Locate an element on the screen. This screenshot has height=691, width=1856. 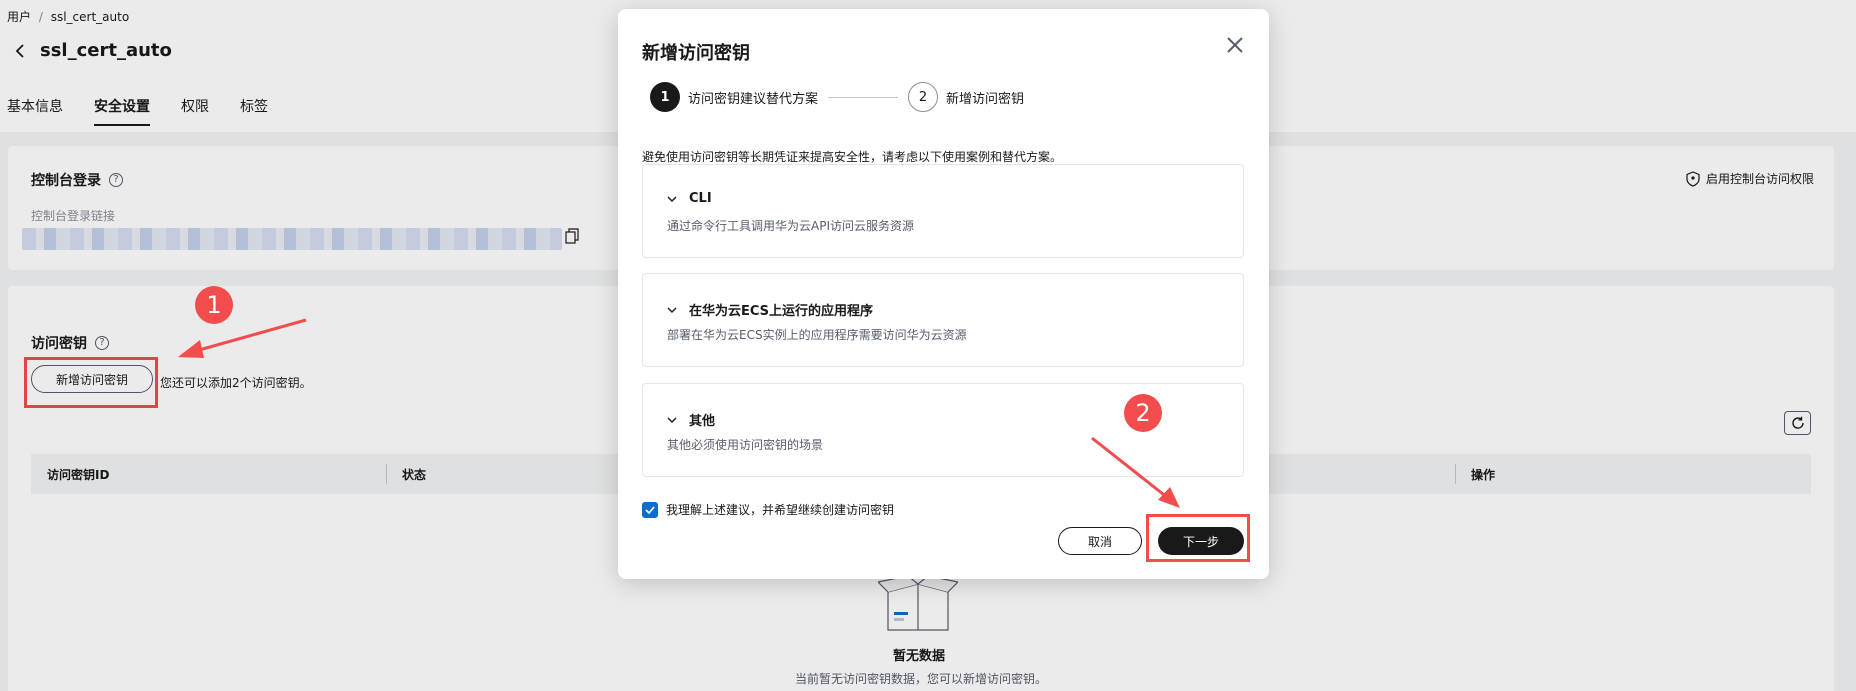
agree-checkbox is located at coordinates (650, 509).